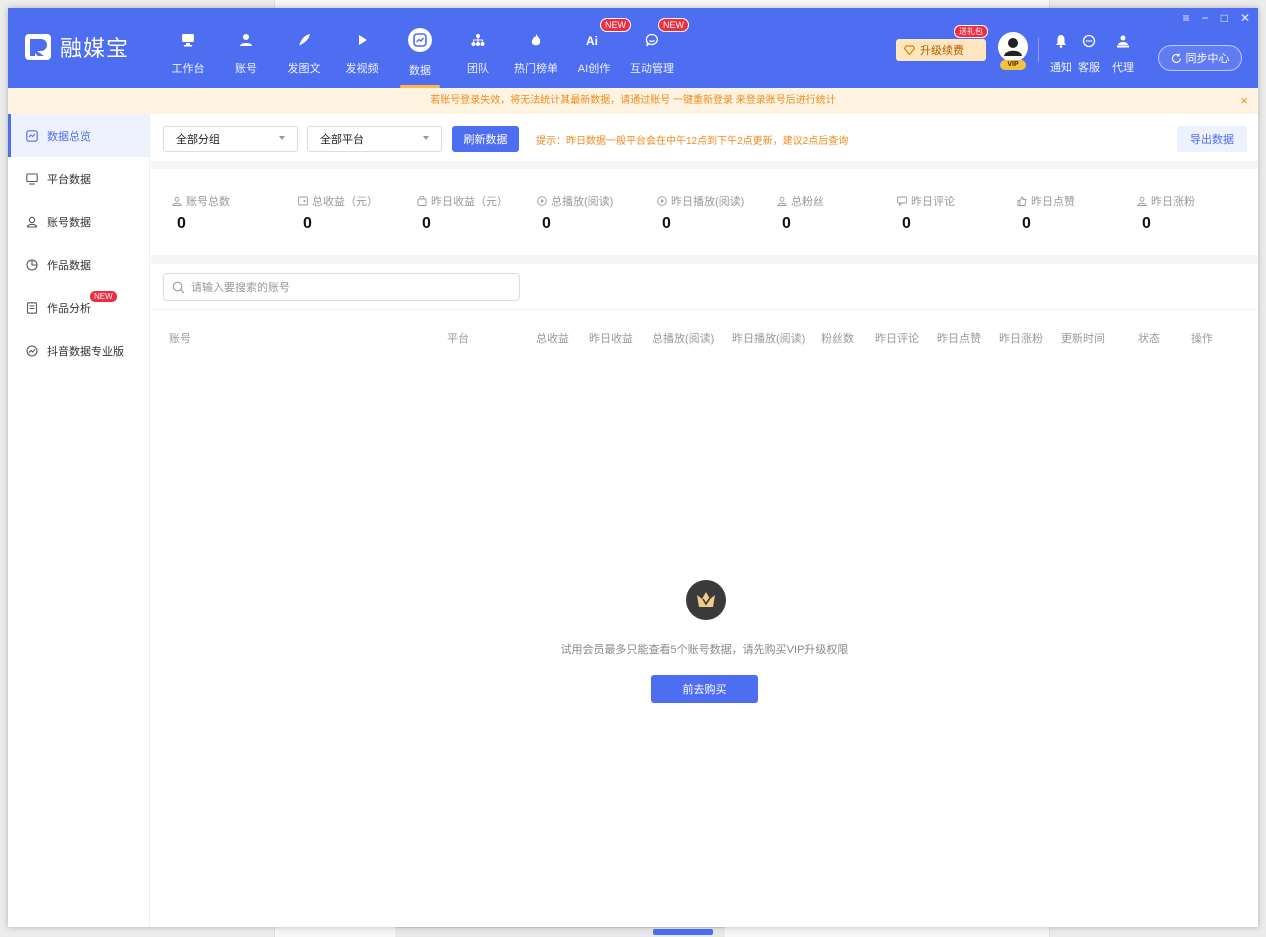 The image size is (1266, 937). What do you see at coordinates (1176, 58) in the screenshot?
I see `sync-icon` at bounding box center [1176, 58].